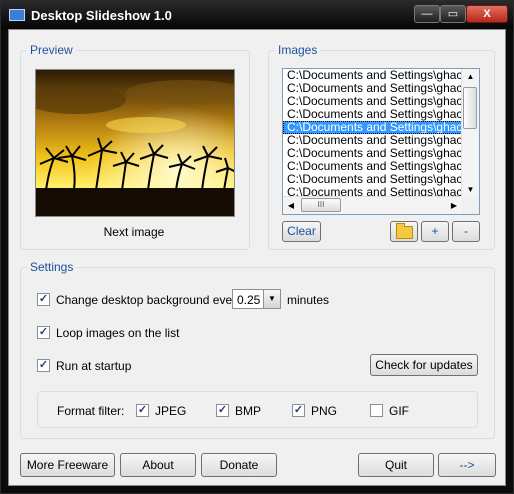 The image size is (514, 494). What do you see at coordinates (51, 50) in the screenshot?
I see `preview-group-label: Preview` at bounding box center [51, 50].